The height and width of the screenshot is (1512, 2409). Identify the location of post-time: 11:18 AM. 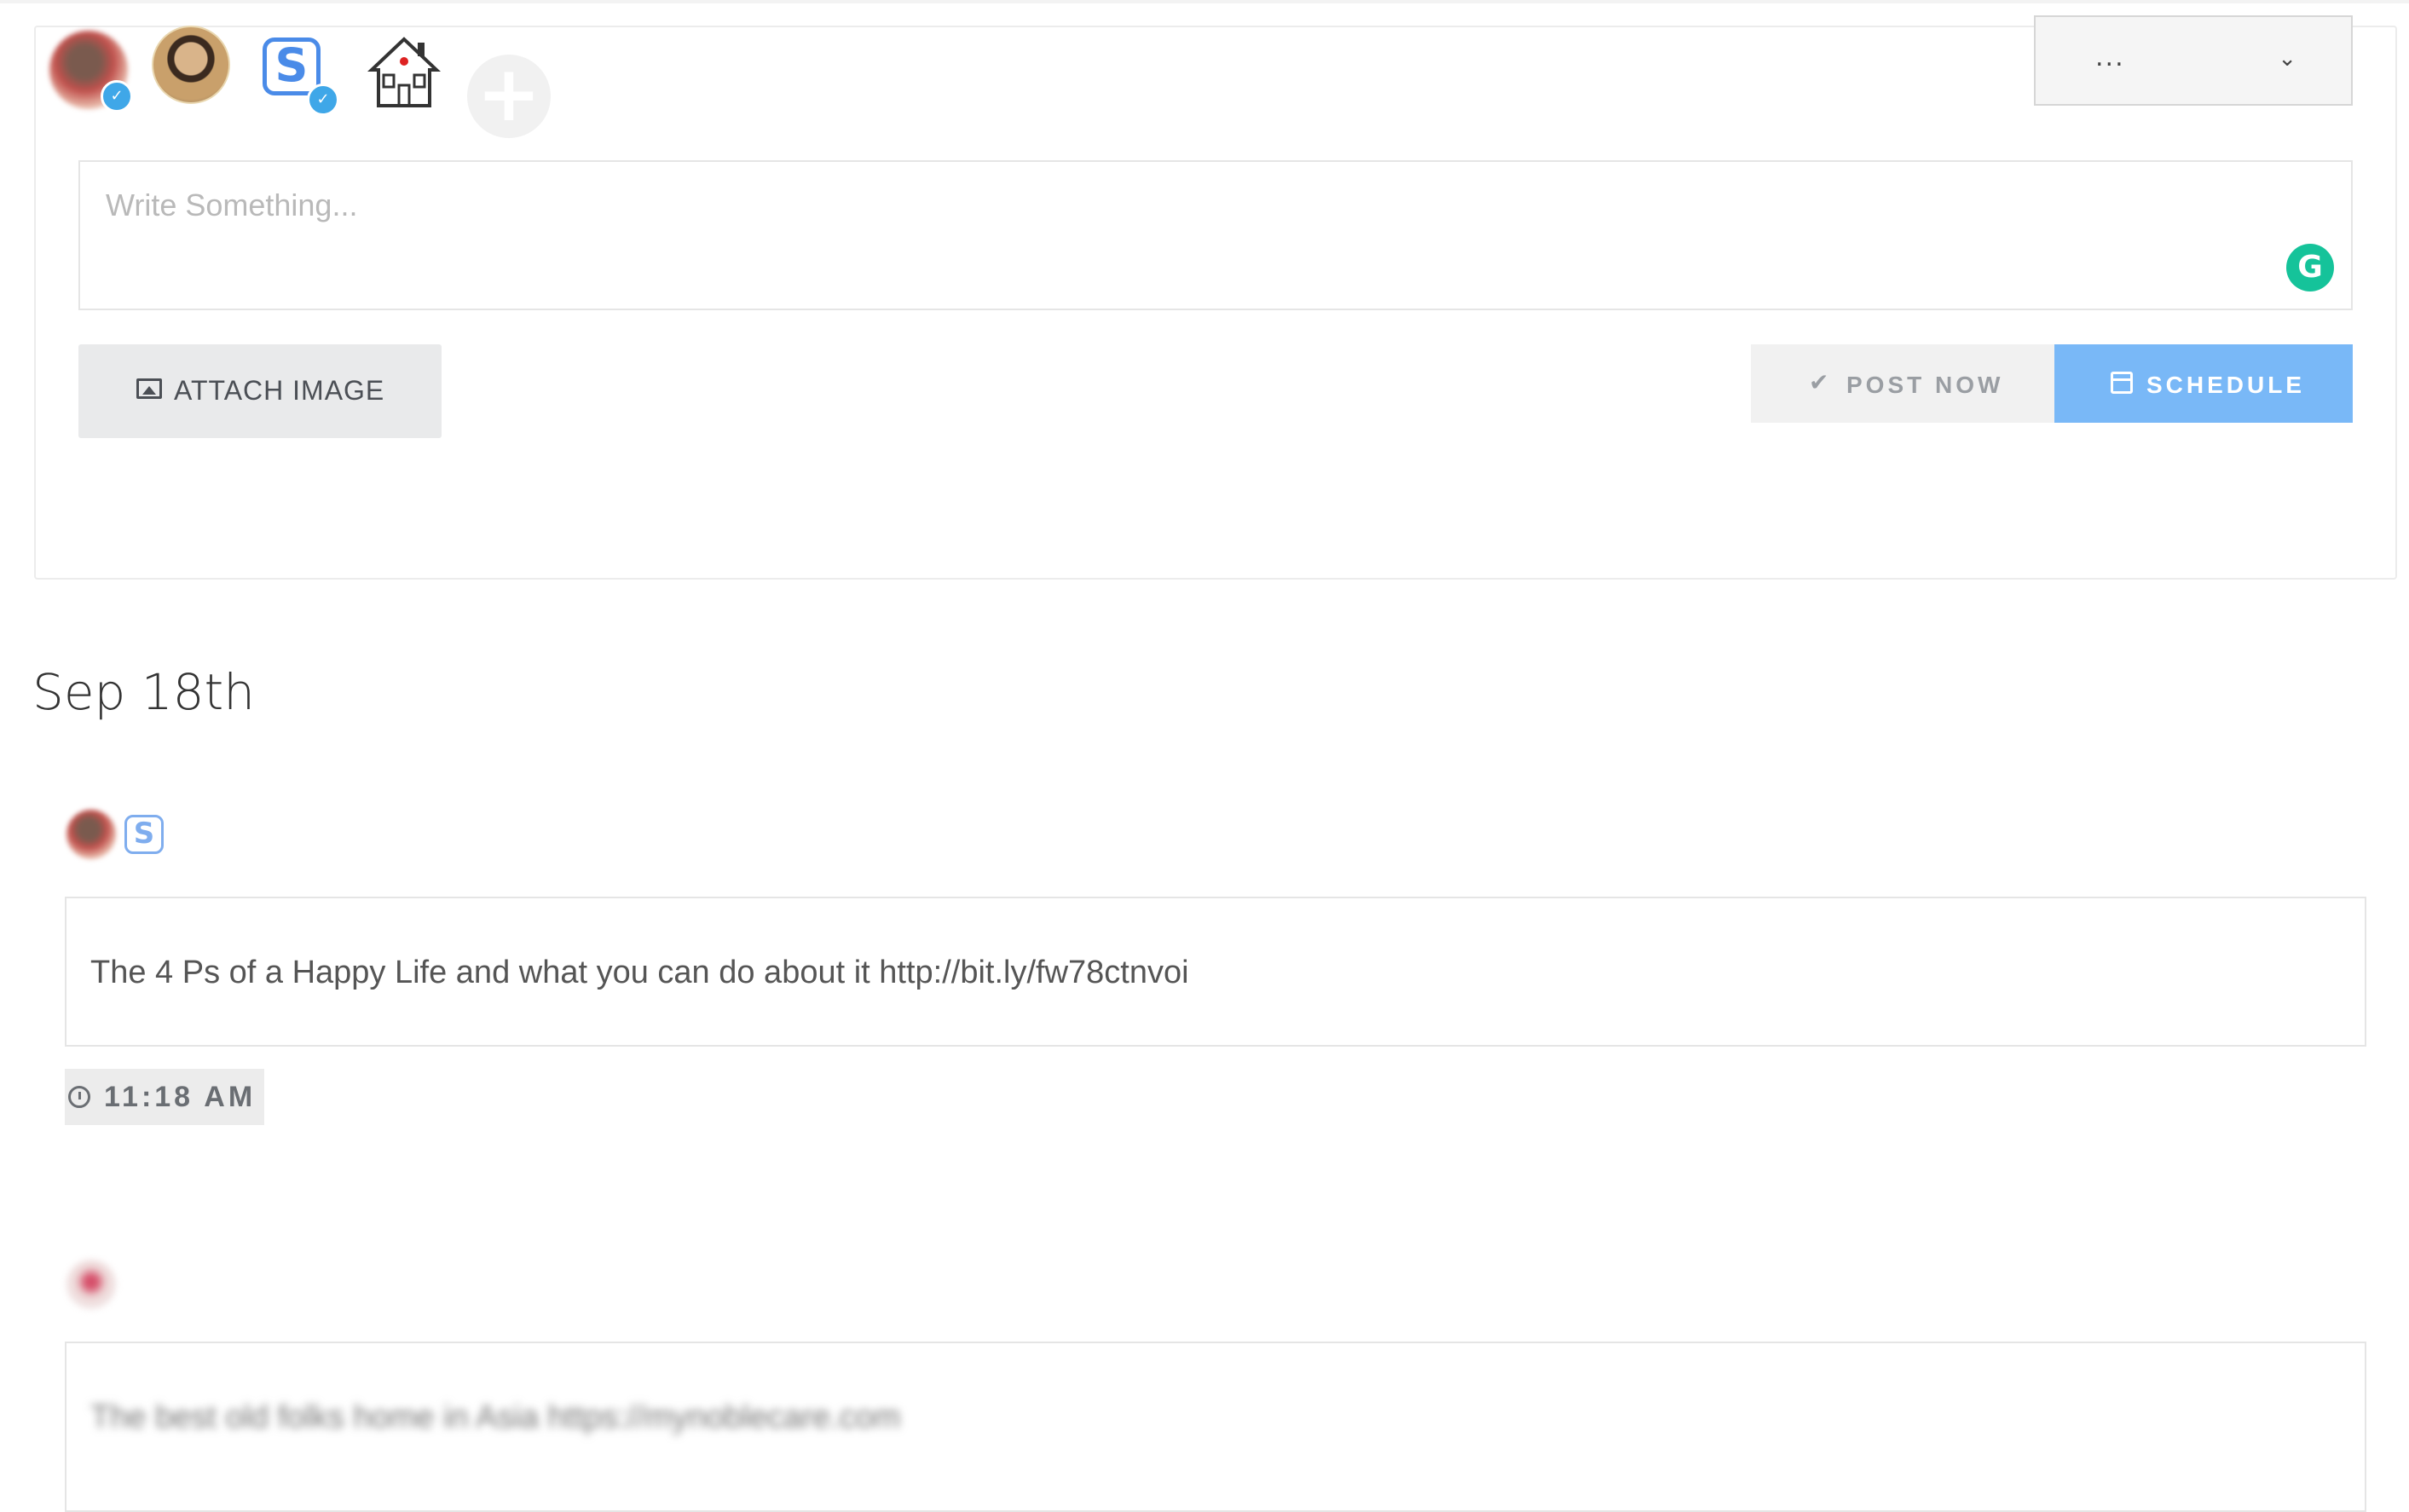
(180, 1097).